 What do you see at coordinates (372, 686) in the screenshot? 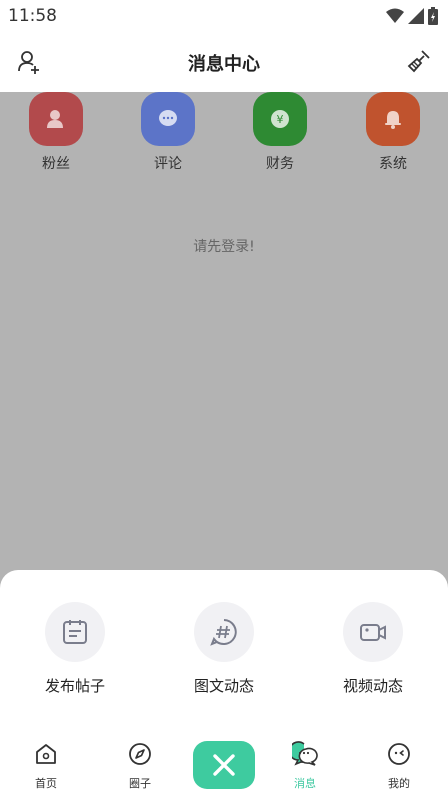
I see `action-label: 视频动态` at bounding box center [372, 686].